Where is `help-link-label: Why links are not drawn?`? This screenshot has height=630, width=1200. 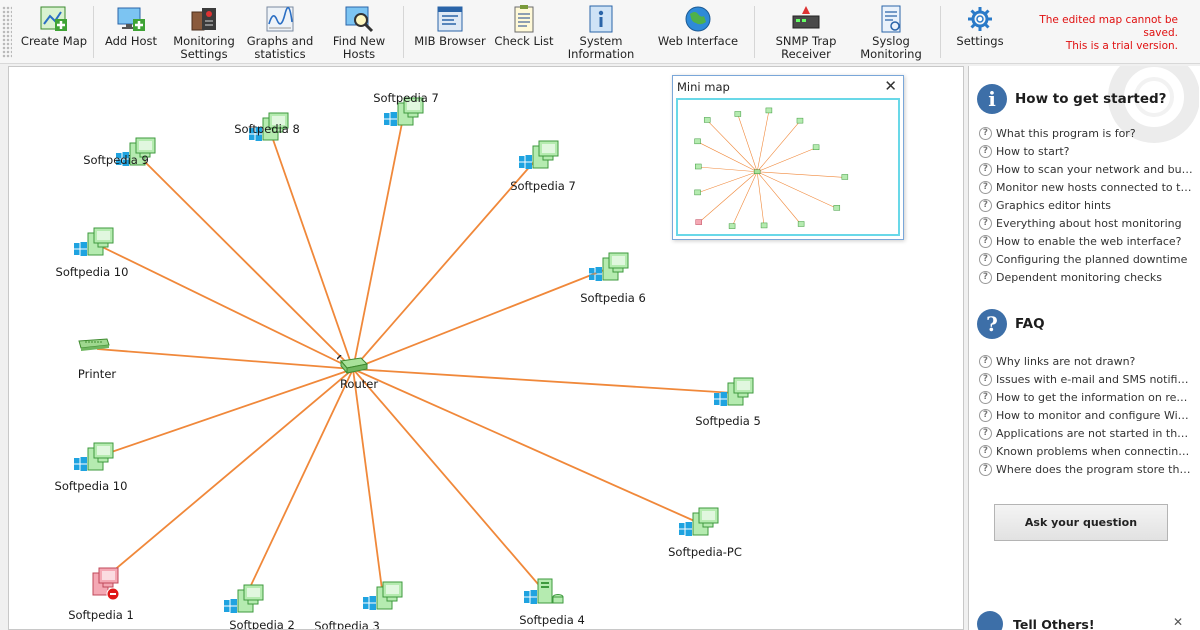 help-link-label: Why links are not drawn? is located at coordinates (1066, 361).